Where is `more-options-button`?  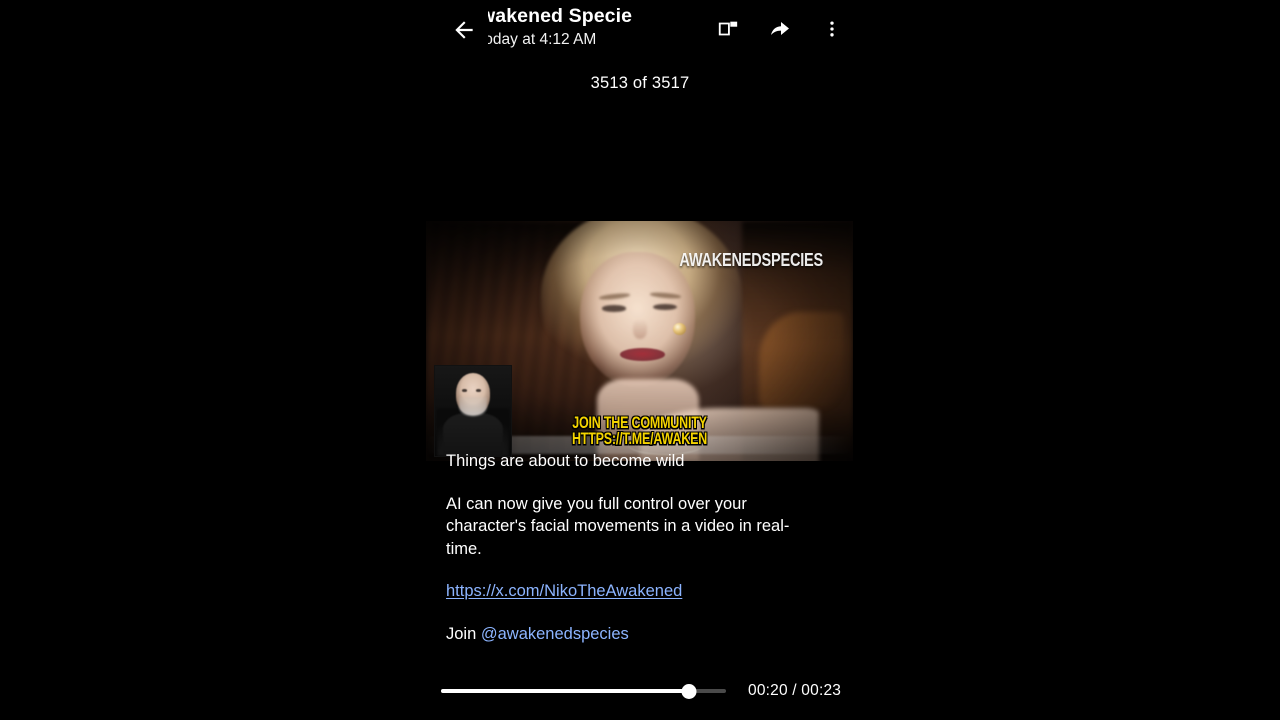 more-options-button is located at coordinates (832, 29).